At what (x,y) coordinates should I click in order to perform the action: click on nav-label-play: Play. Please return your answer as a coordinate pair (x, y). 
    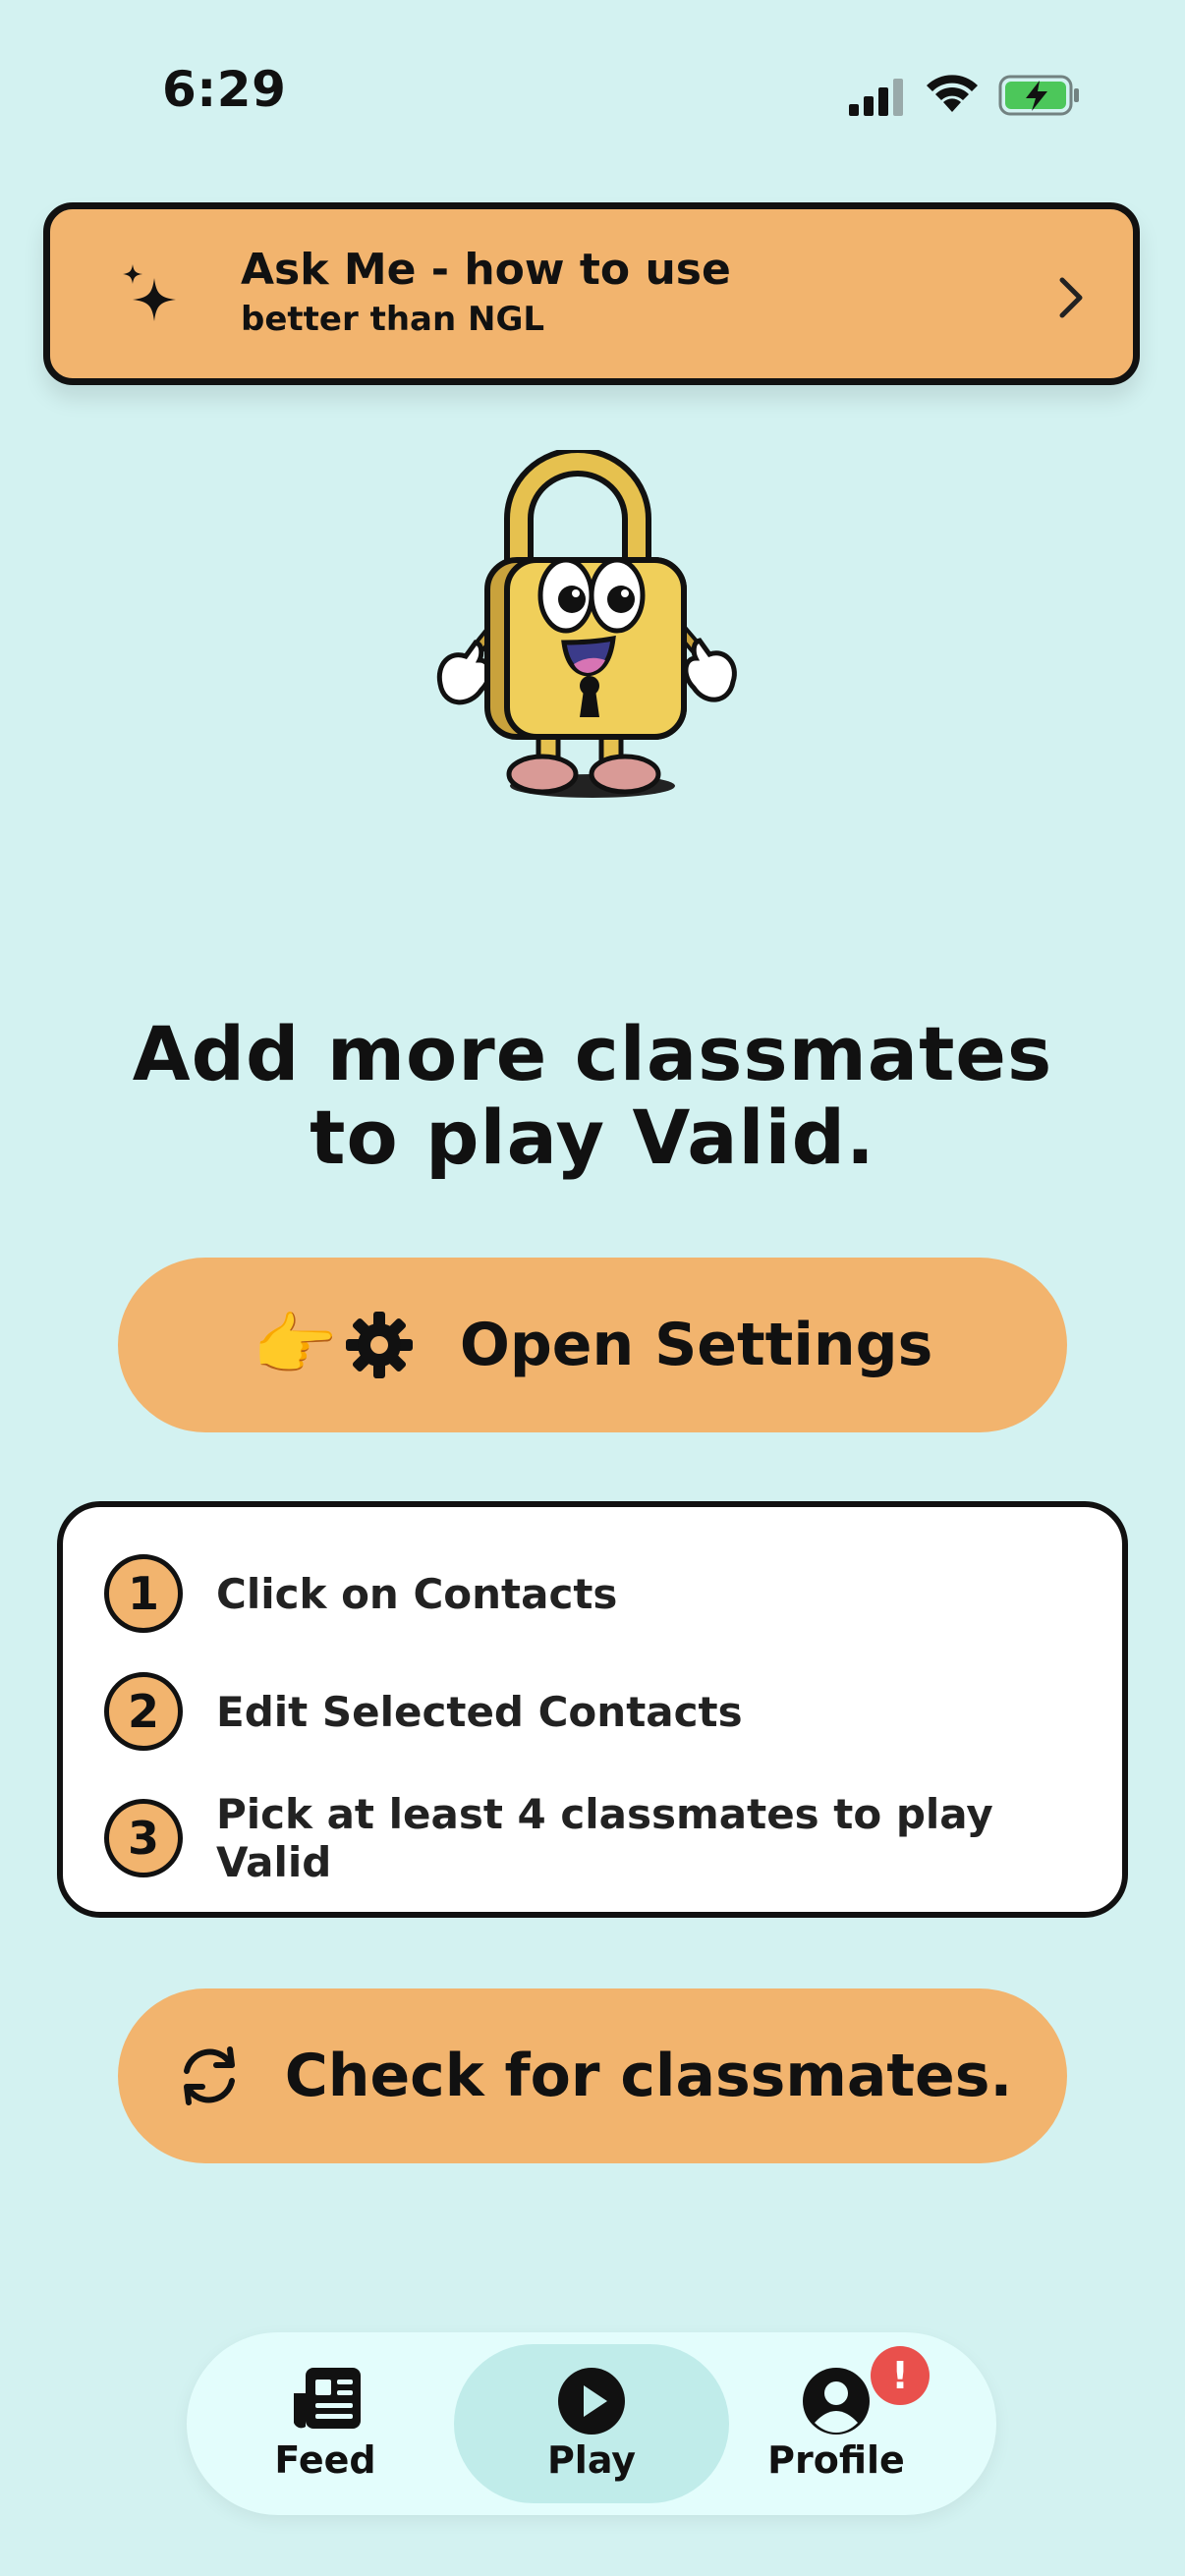
    Looking at the image, I should click on (592, 2460).